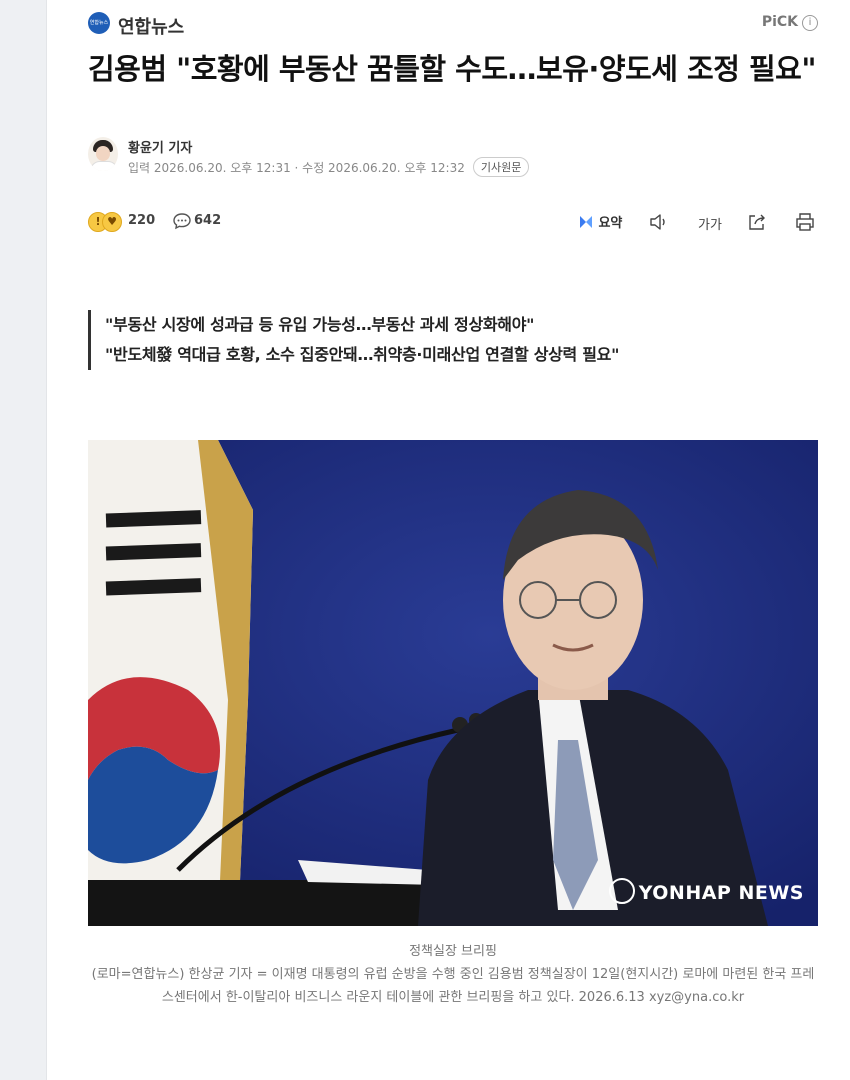 The height and width of the screenshot is (1080, 850). I want to click on pick-badge: PiCK i, so click(790, 22).